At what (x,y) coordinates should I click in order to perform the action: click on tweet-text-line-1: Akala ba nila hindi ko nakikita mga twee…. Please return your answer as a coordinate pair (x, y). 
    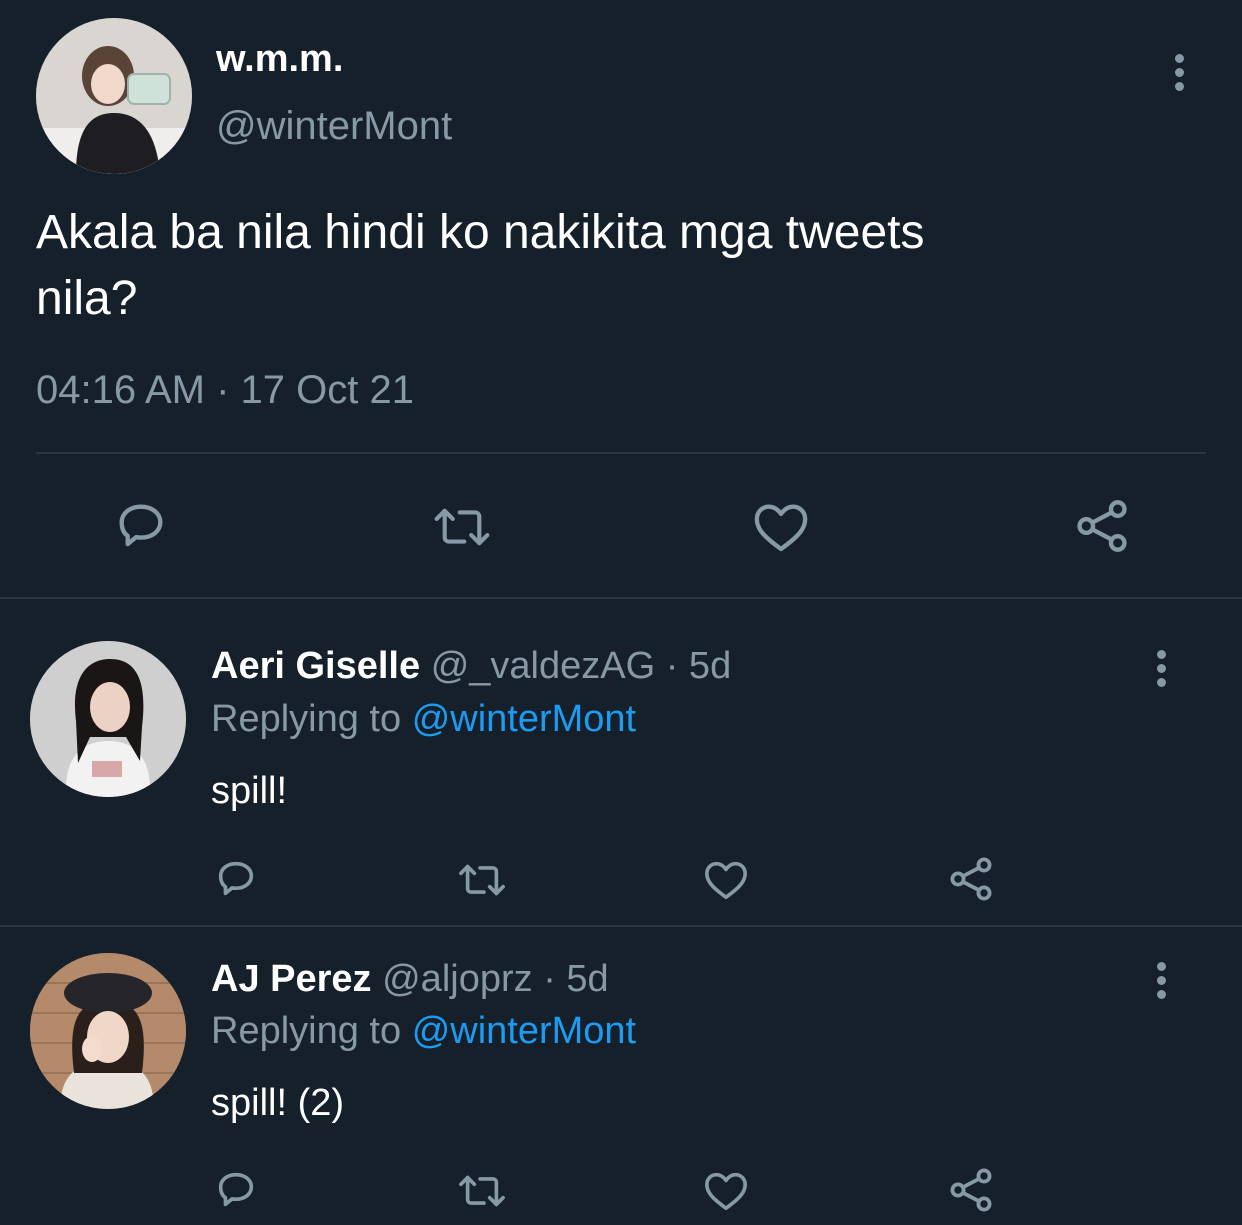
    Looking at the image, I should click on (480, 232).